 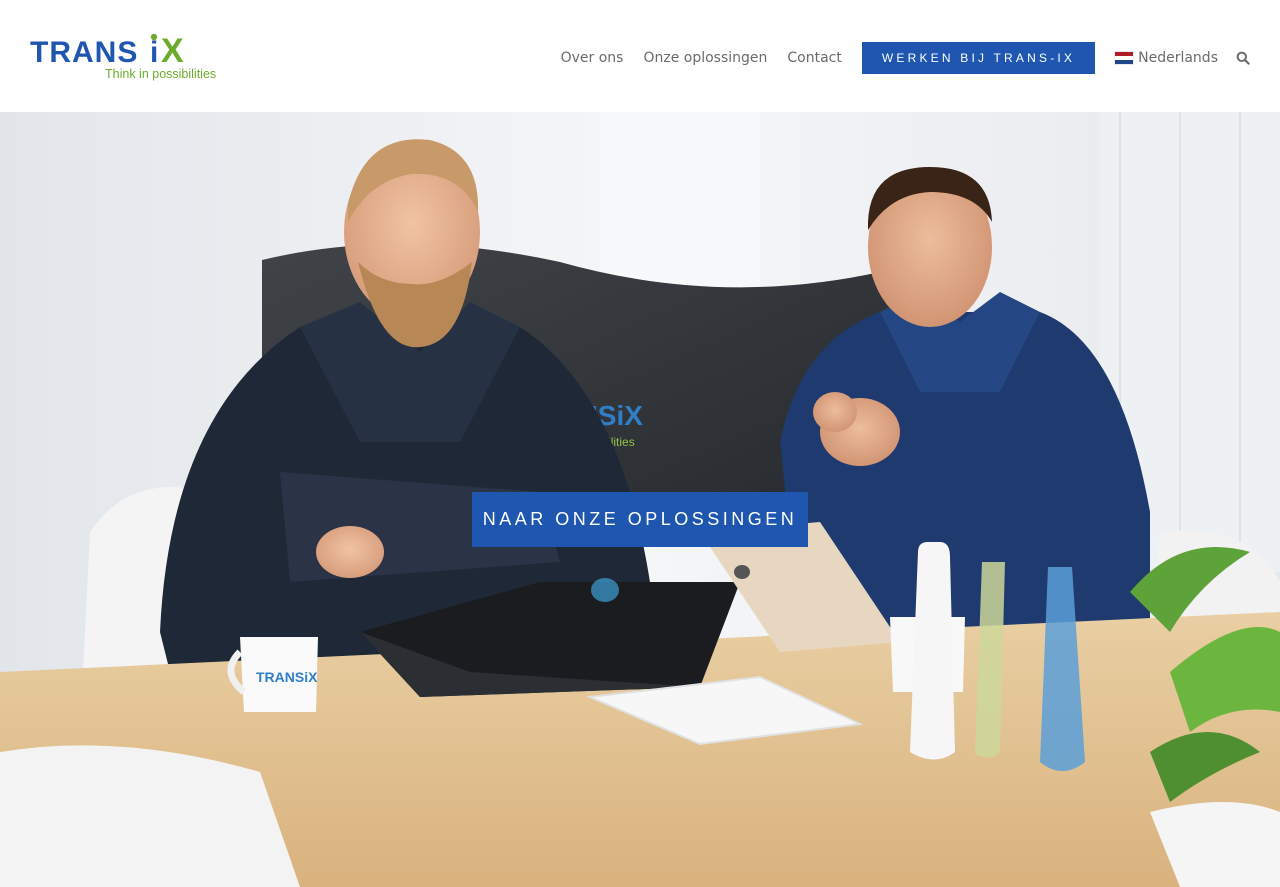 I want to click on nav-item-onze-oplossingen: Onze oplossingen, so click(x=705, y=58).